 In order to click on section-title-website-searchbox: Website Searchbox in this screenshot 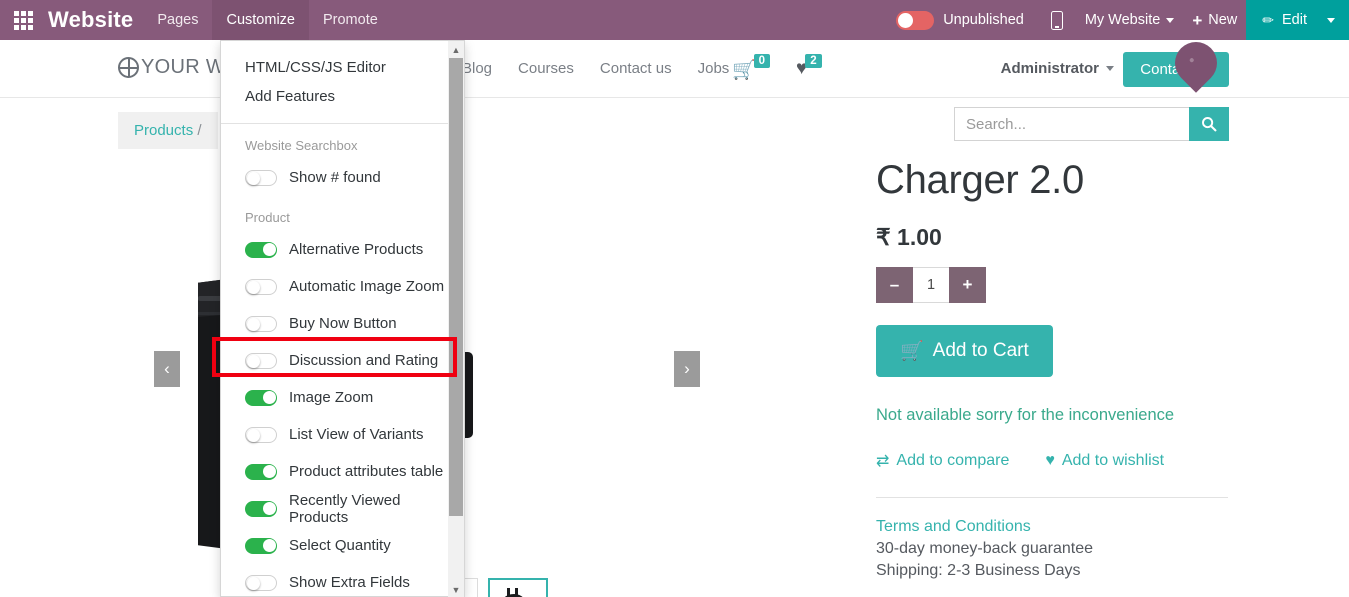, I will do `click(301, 145)`.